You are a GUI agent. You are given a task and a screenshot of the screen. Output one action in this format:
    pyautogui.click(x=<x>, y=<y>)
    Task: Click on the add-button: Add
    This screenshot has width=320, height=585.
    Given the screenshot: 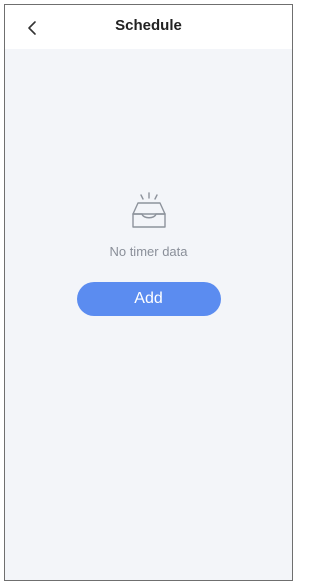 What is the action you would take?
    pyautogui.click(x=148, y=299)
    